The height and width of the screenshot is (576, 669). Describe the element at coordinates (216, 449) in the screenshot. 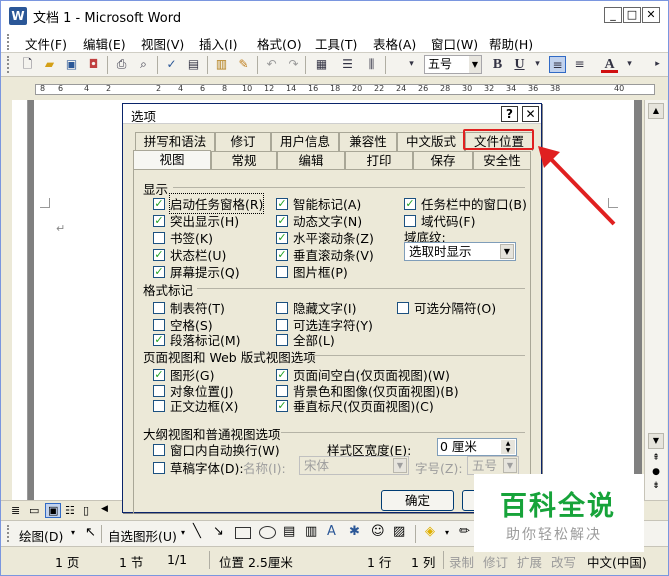

I see `checkbox-wrap-to-window: 窗口内自动换行(W)` at that location.